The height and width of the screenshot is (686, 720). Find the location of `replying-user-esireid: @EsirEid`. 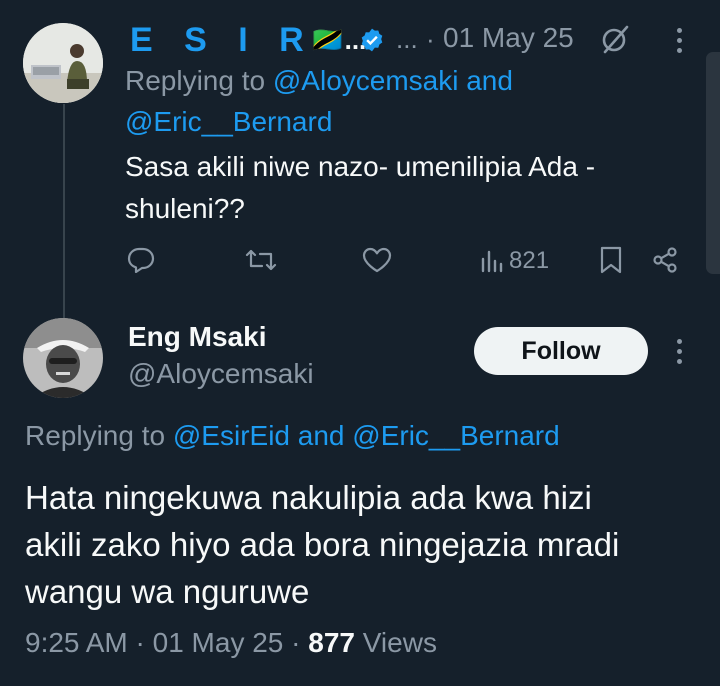

replying-user-esireid: @EsirEid is located at coordinates (231, 435).